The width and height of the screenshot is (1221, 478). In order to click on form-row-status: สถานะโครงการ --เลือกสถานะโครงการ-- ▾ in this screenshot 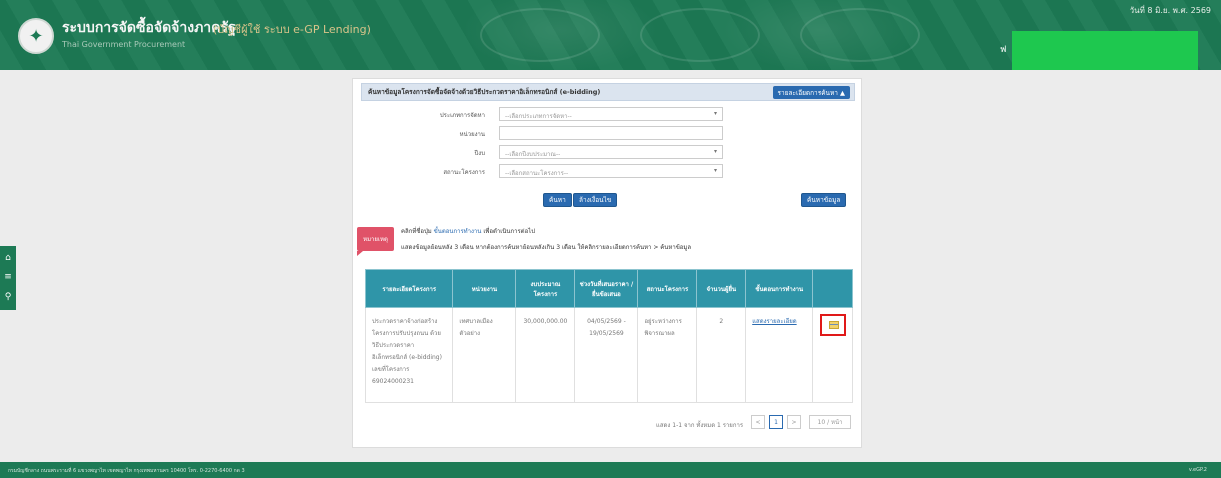, I will do `click(608, 171)`.